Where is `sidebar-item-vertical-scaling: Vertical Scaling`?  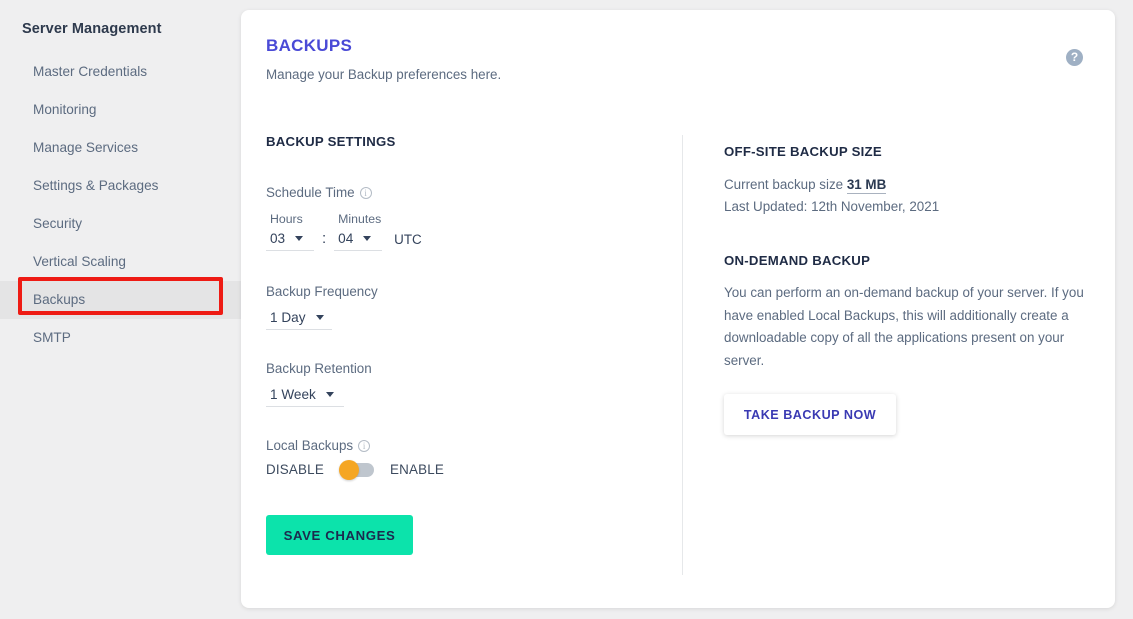 sidebar-item-vertical-scaling: Vertical Scaling is located at coordinates (120, 262).